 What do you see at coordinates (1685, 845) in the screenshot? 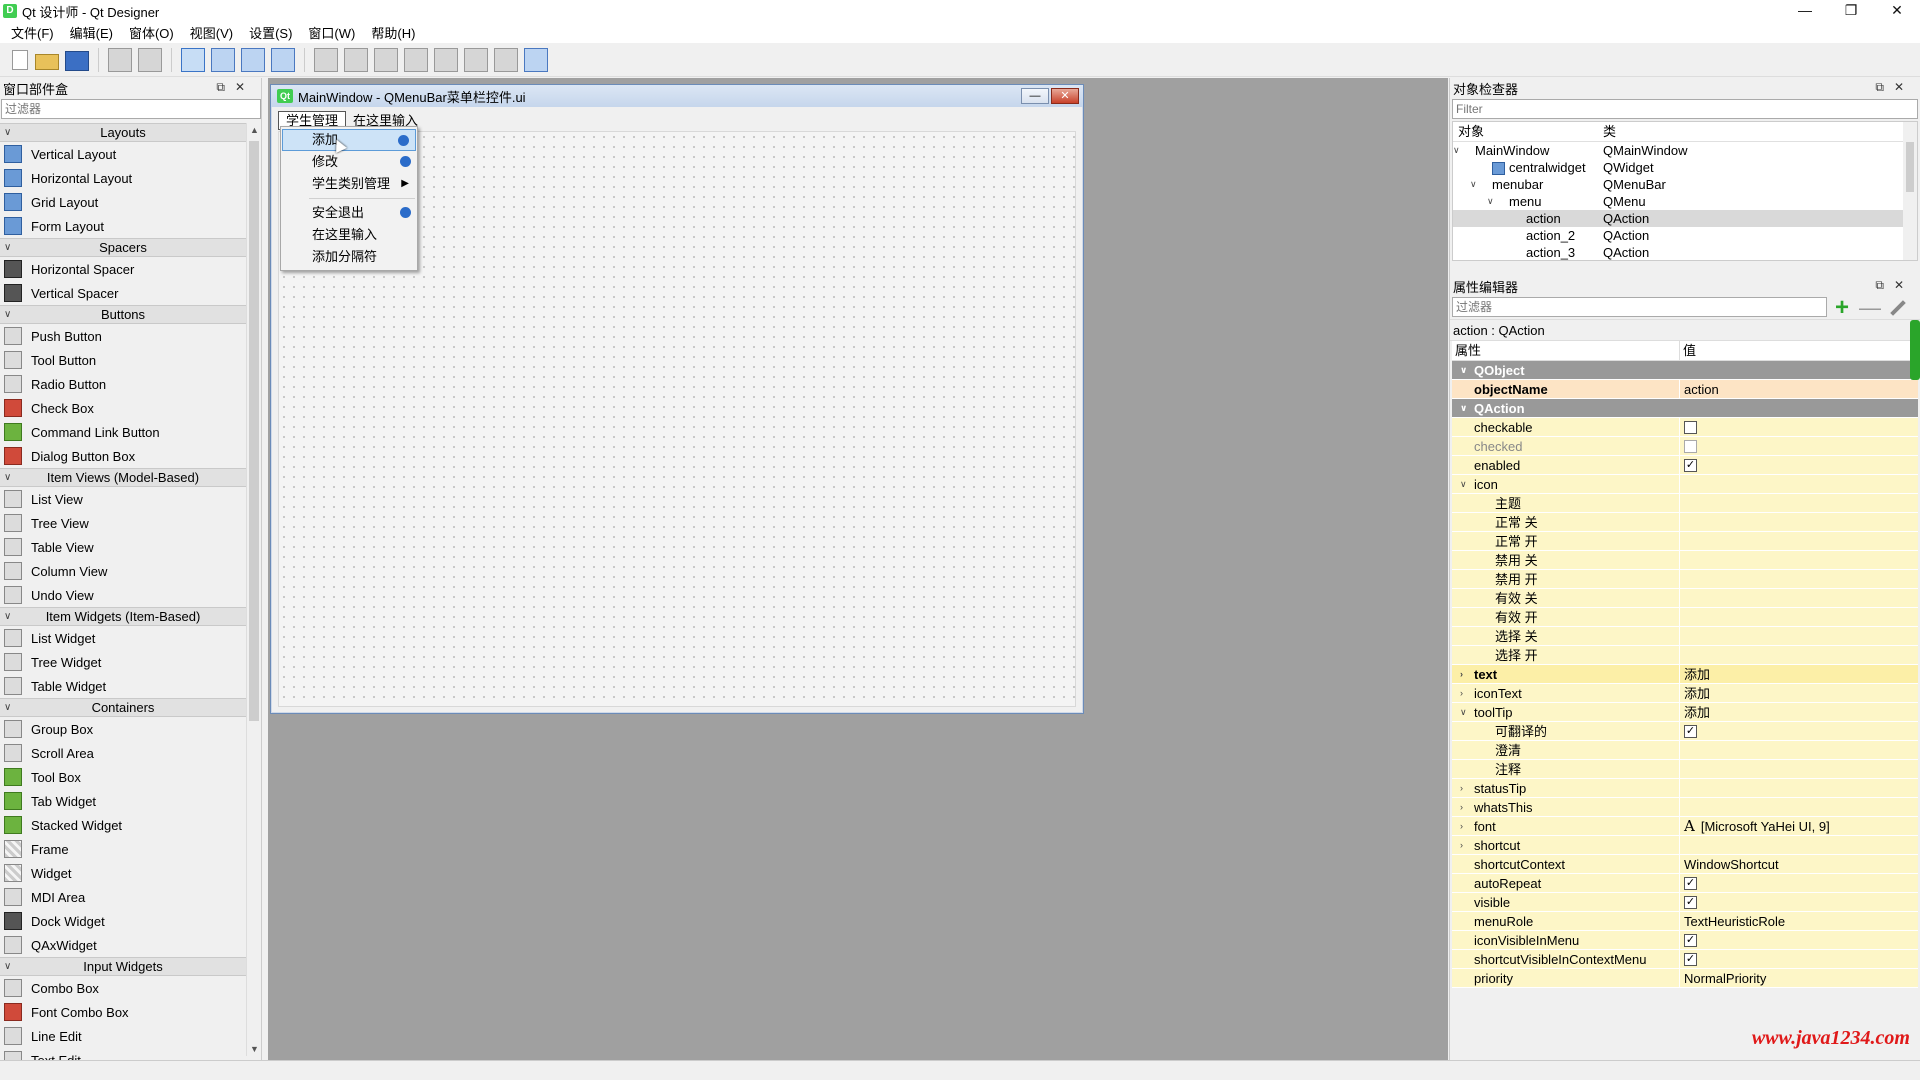
I see `property-row: › shortcut` at bounding box center [1685, 845].